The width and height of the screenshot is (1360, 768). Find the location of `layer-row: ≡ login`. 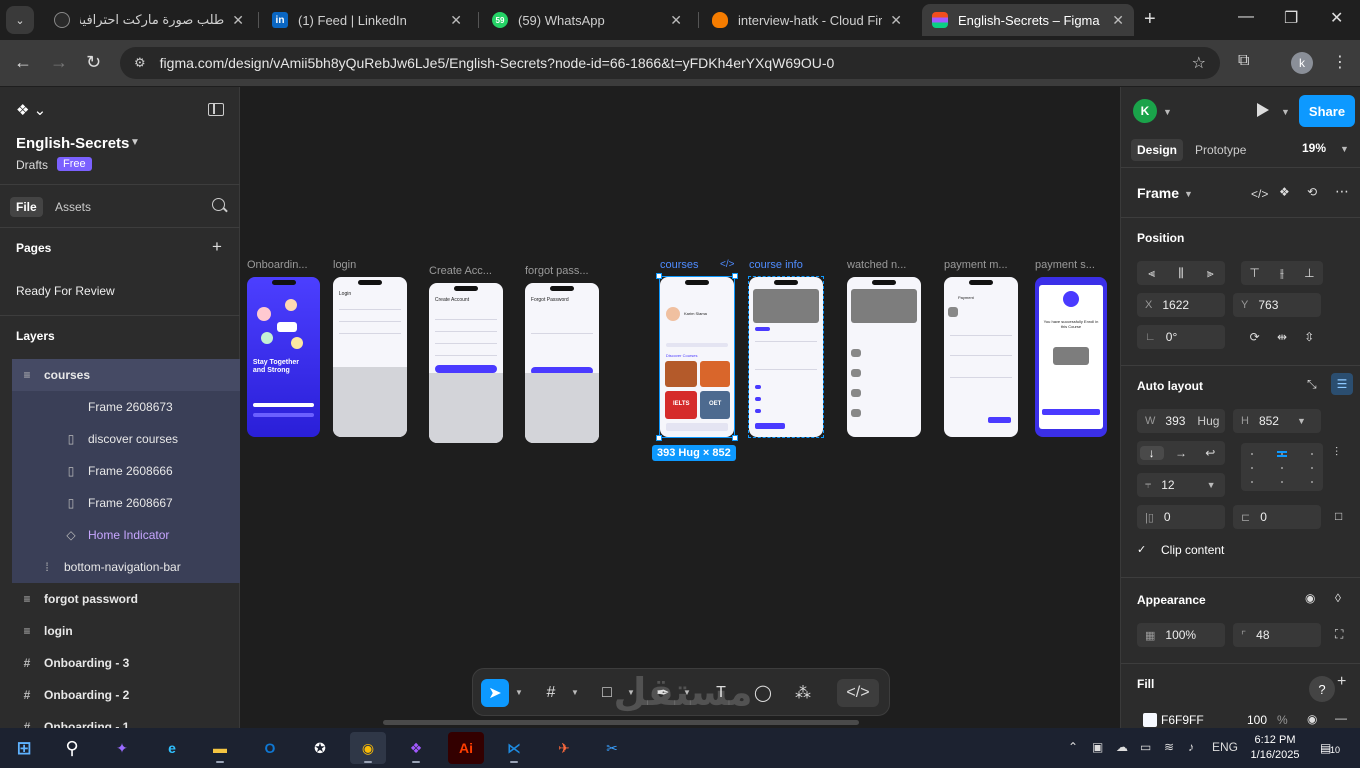

layer-row: ≡ login is located at coordinates (126, 631).